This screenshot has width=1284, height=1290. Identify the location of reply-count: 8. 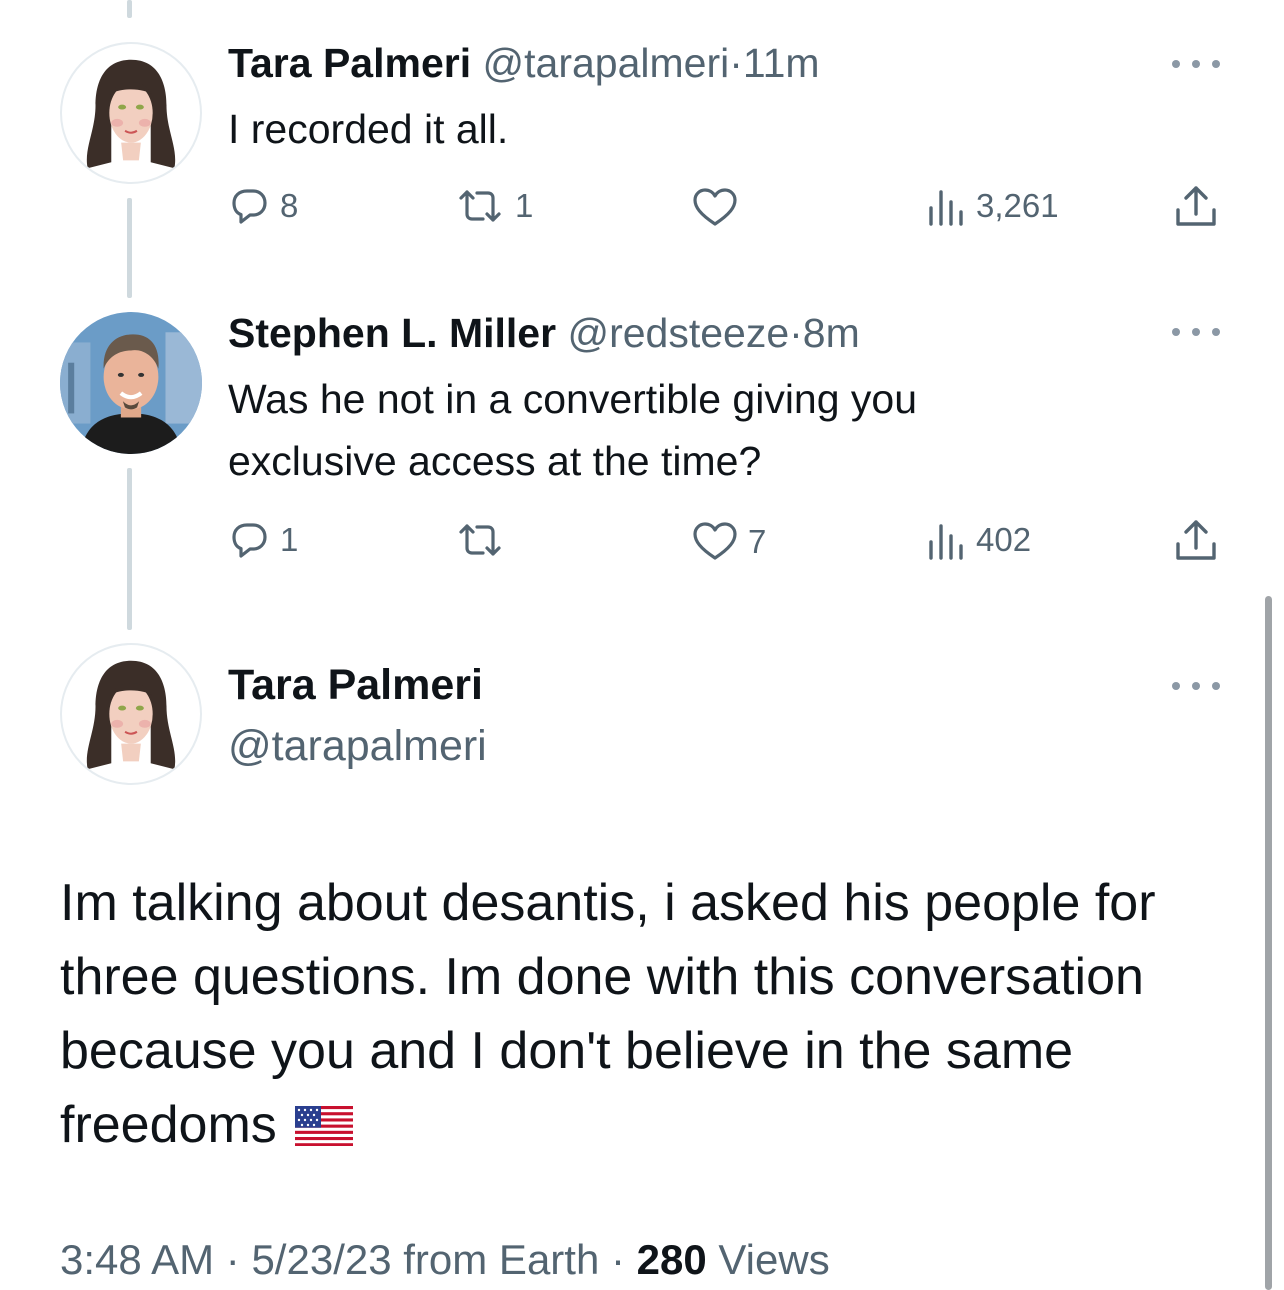
(289, 205).